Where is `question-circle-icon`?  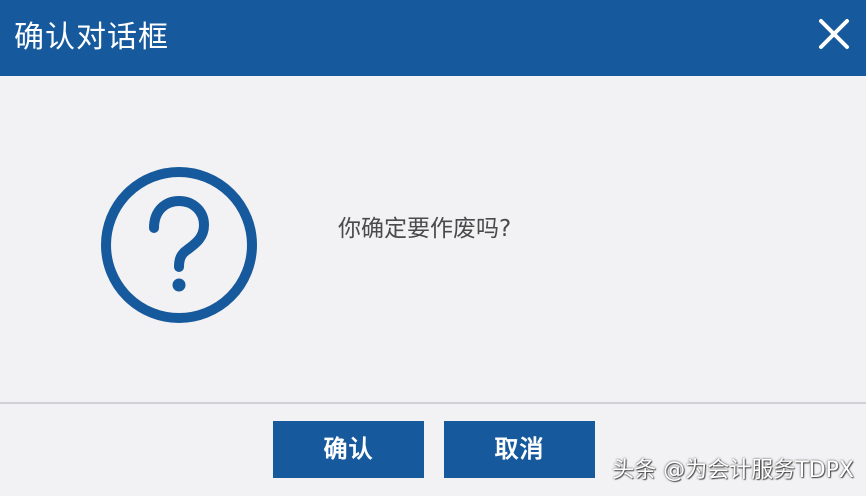 question-circle-icon is located at coordinates (179, 245).